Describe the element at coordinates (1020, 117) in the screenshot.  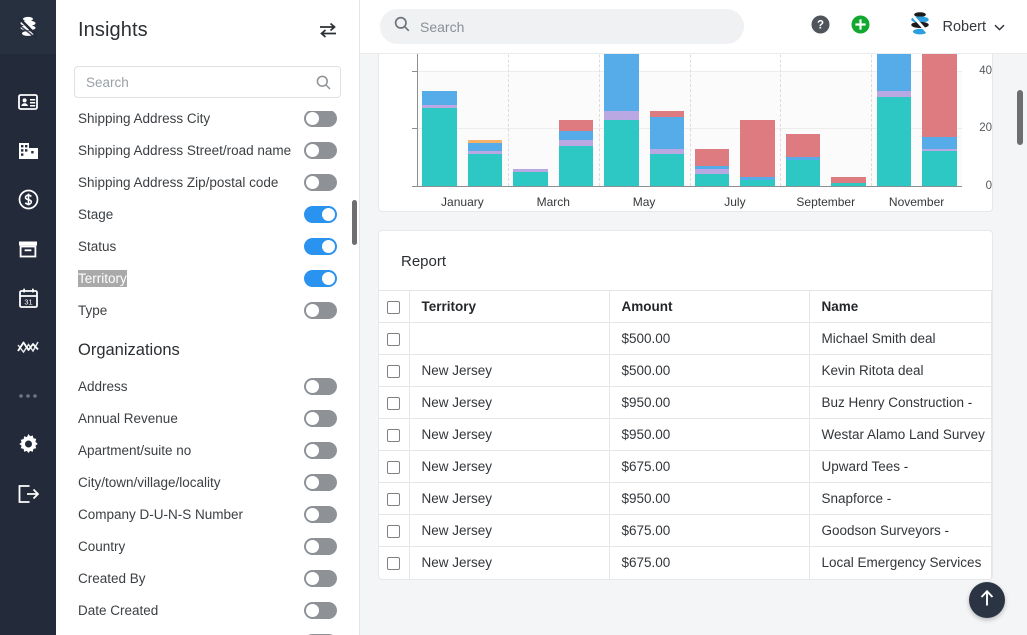
I see `main-scrollbar-thumb` at that location.